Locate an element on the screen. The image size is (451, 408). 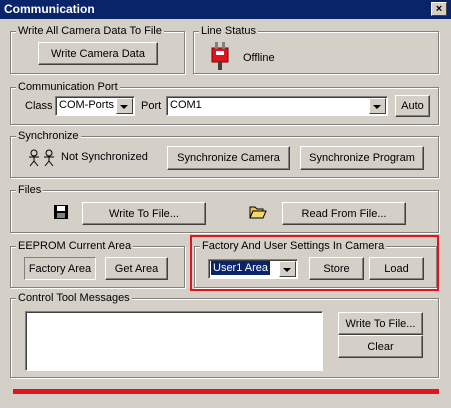
status-bar is located at coordinates (226, 391).